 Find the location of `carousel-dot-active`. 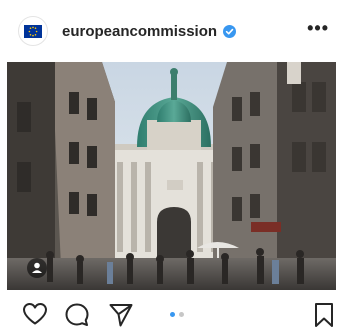

carousel-dot-active is located at coordinates (172, 314).